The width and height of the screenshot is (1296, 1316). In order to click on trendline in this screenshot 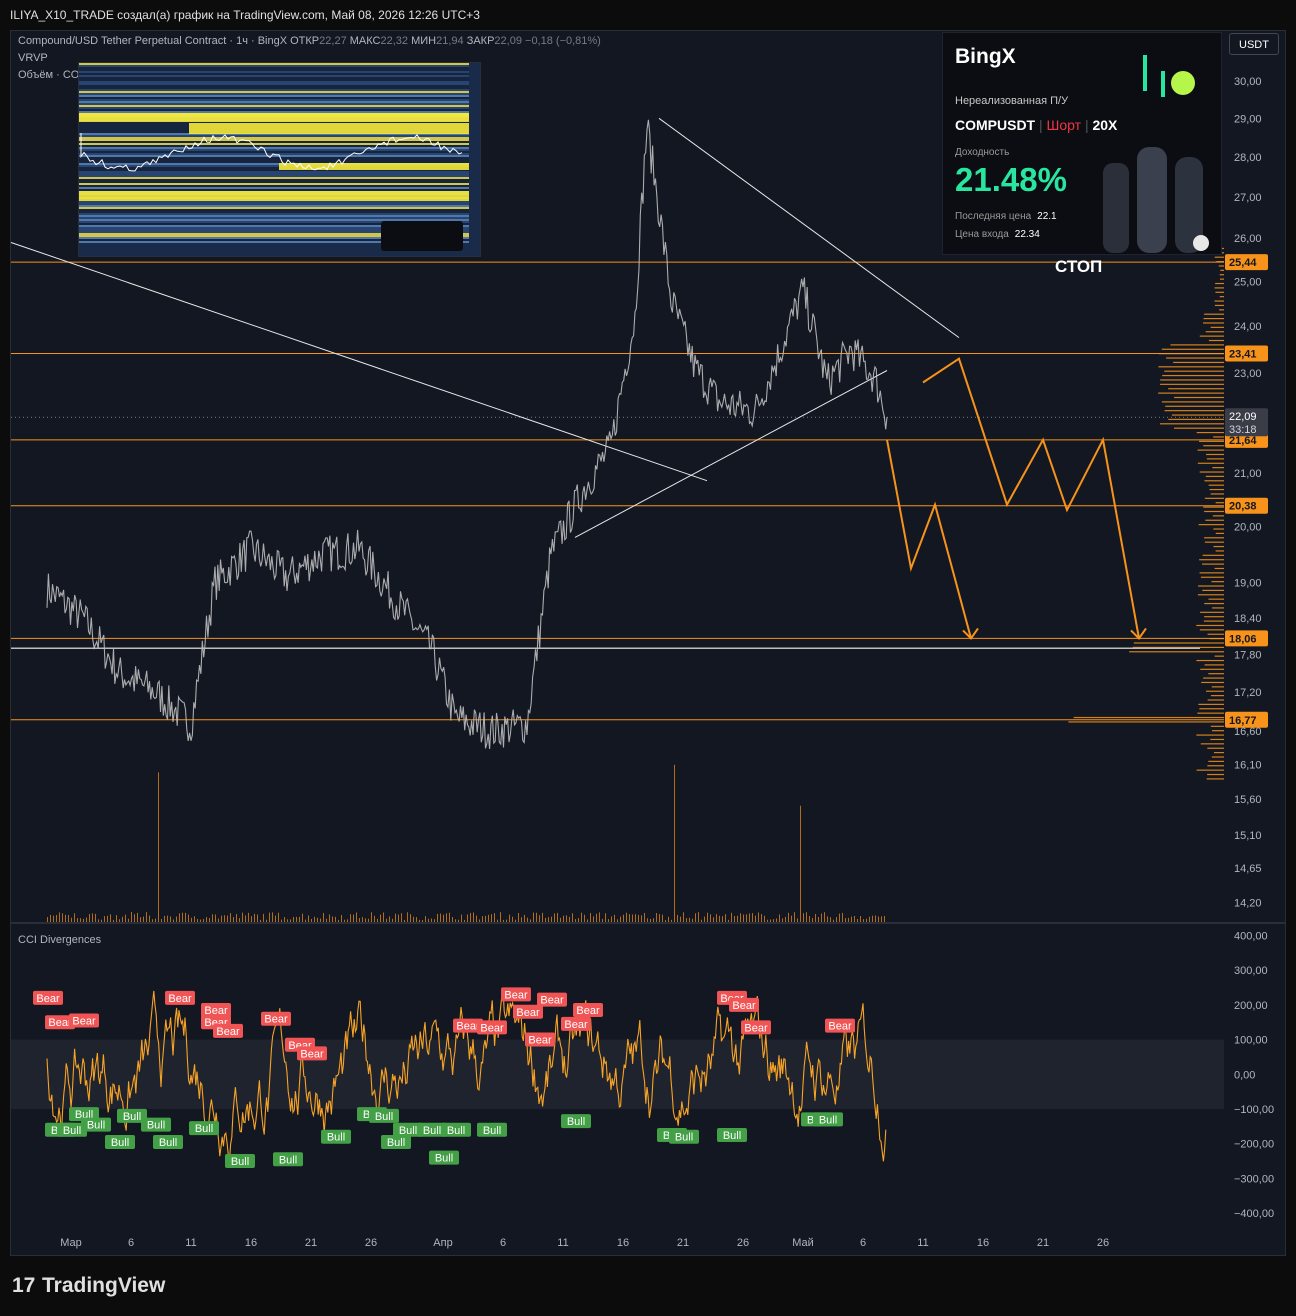, I will do `click(809, 228)`.